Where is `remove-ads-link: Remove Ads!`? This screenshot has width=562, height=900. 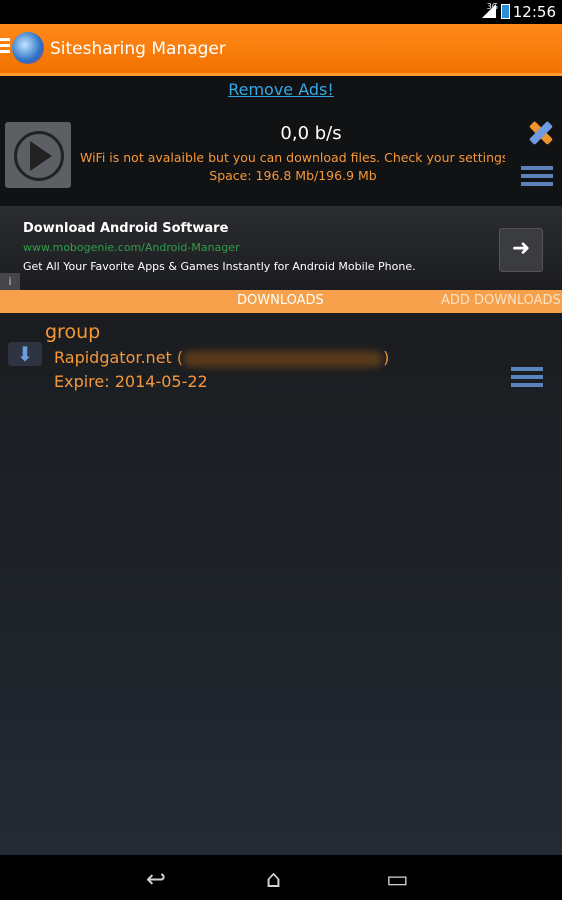 remove-ads-link: Remove Ads! is located at coordinates (281, 89).